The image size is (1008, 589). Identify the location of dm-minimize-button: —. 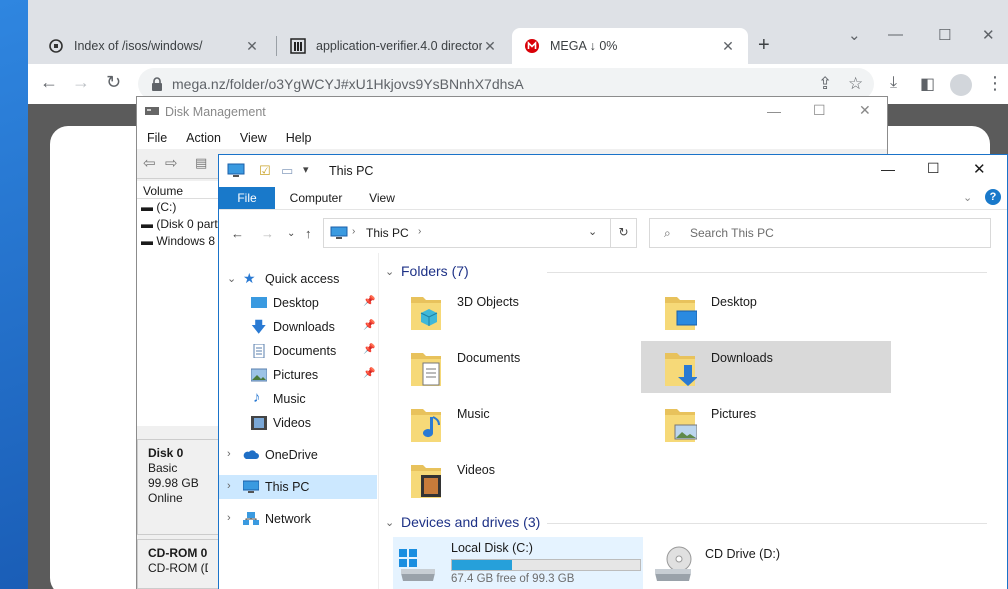
(774, 111).